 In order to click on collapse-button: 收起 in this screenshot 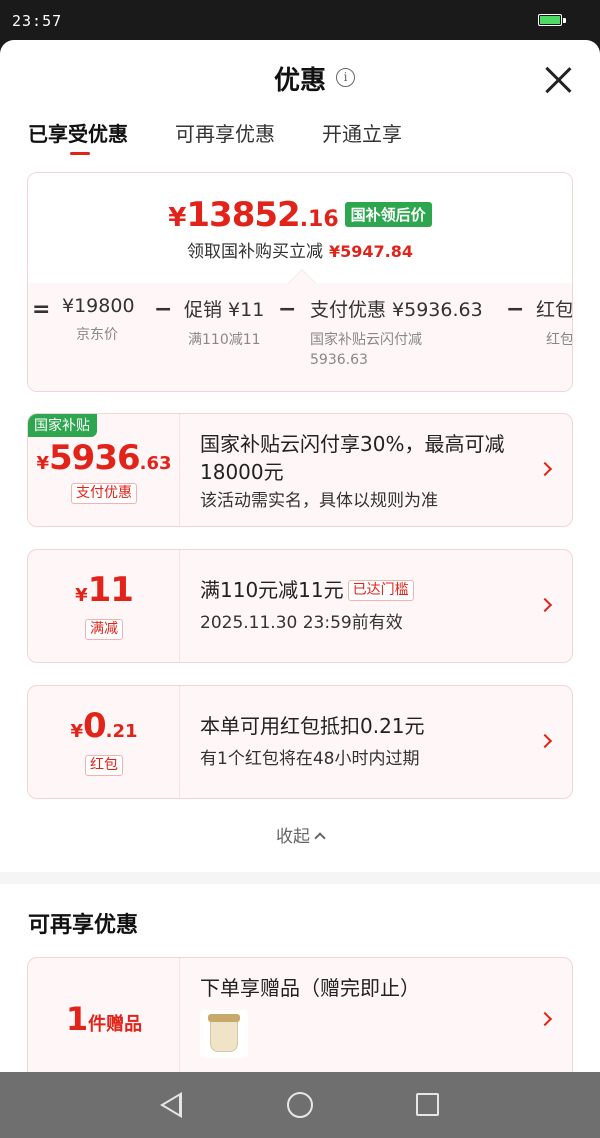, I will do `click(300, 834)`.